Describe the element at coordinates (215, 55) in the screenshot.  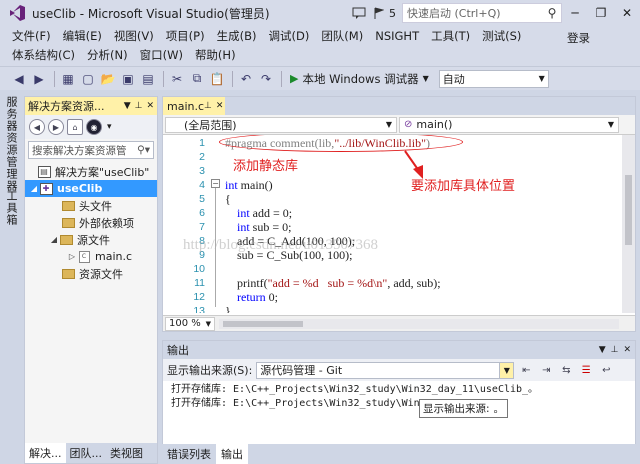
I see `menu-help: 帮助(H)` at that location.